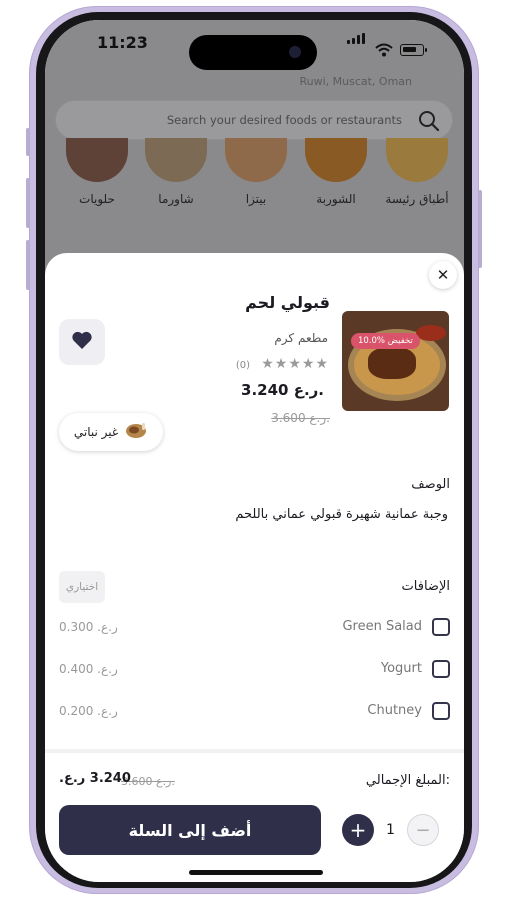 Image resolution: width=507 pixels, height=900 pixels. Describe the element at coordinates (96, 432) in the screenshot. I see `diet-tag-label: غير نباتي` at that location.